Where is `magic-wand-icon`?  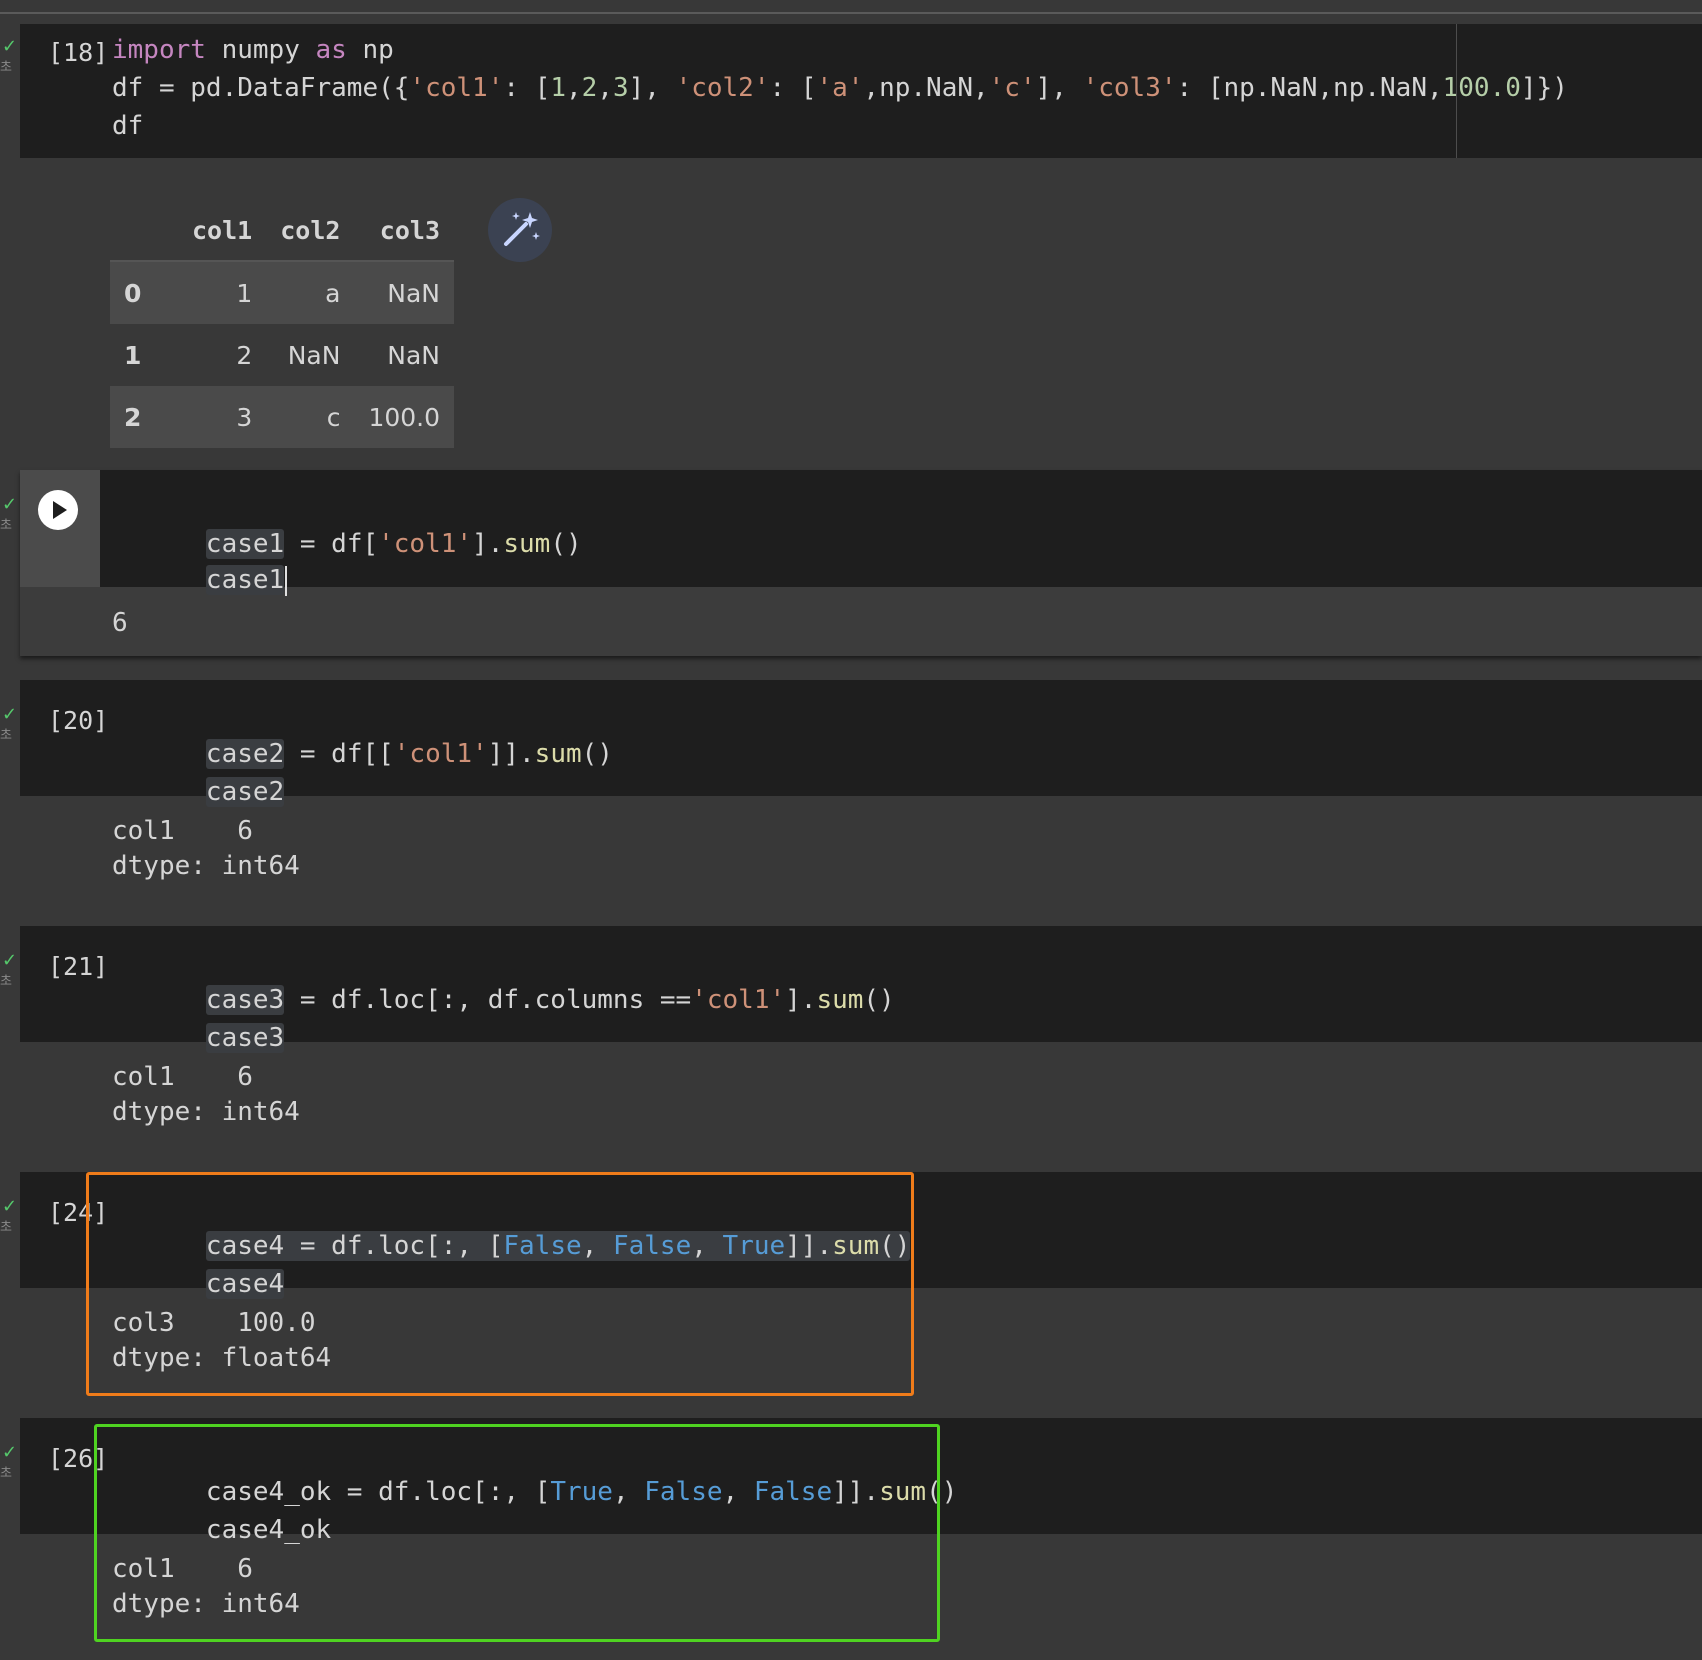 magic-wand-icon is located at coordinates (522, 229).